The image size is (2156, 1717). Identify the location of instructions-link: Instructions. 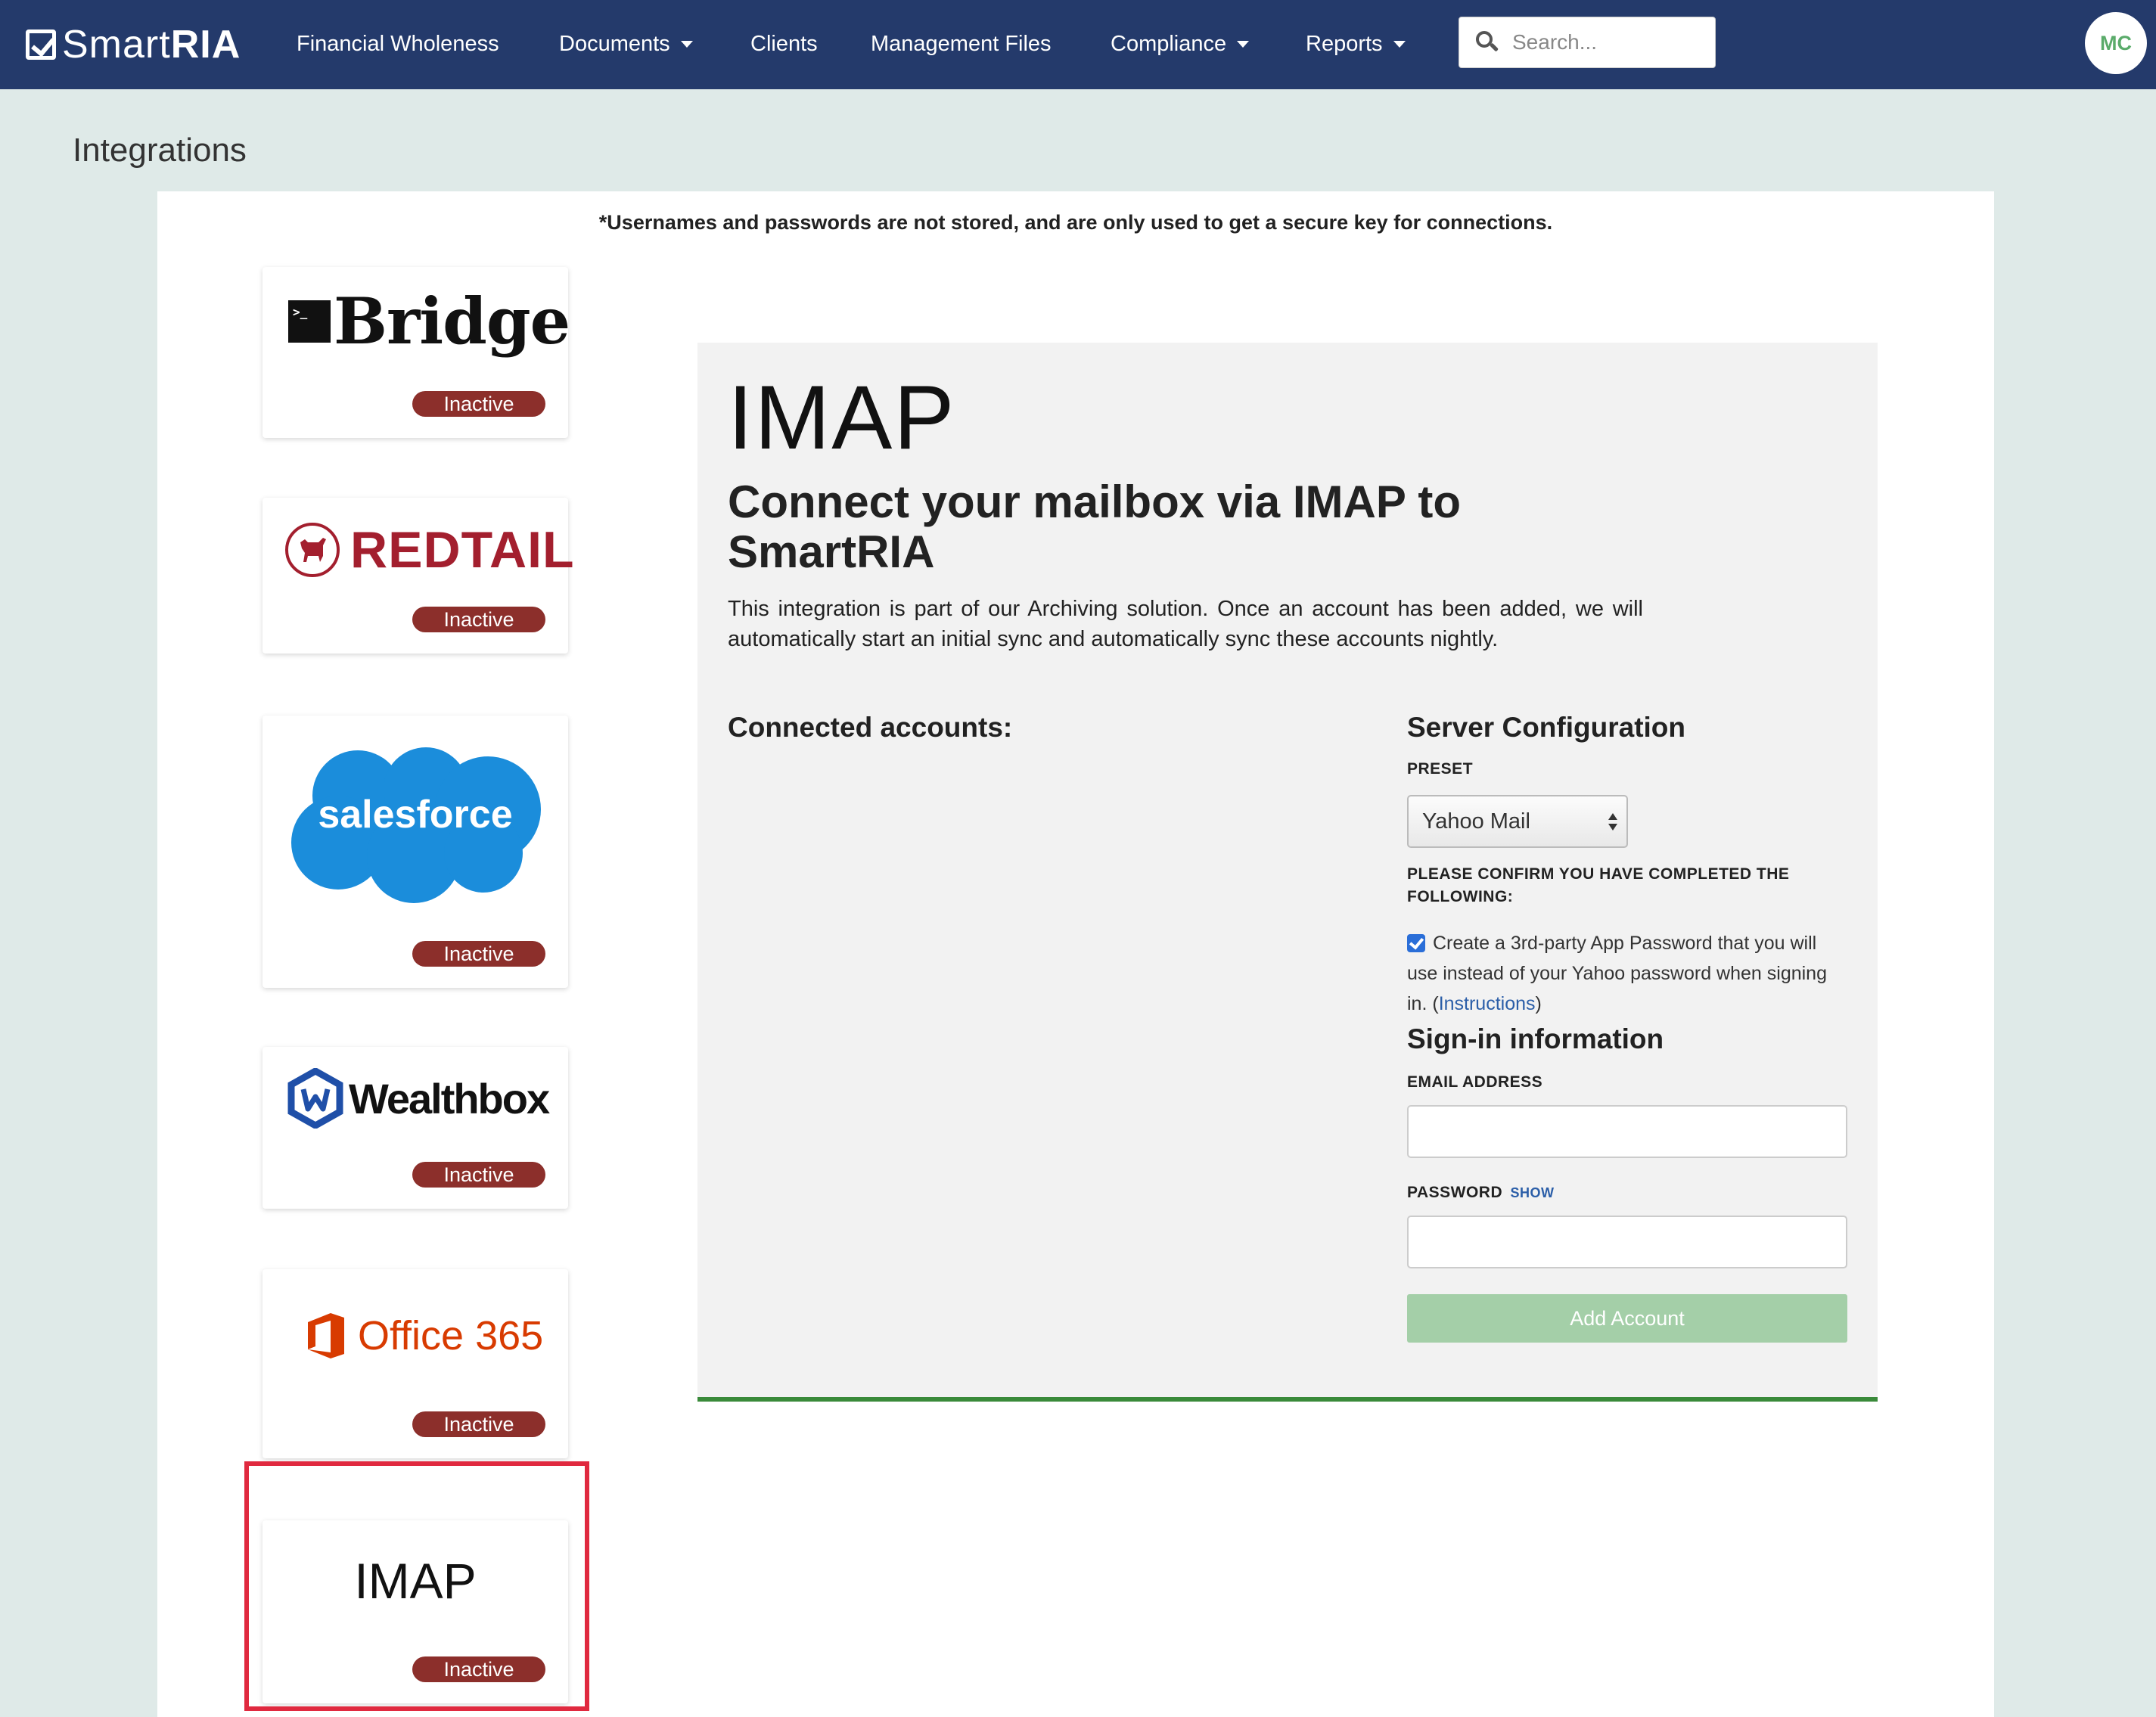
(1487, 1003).